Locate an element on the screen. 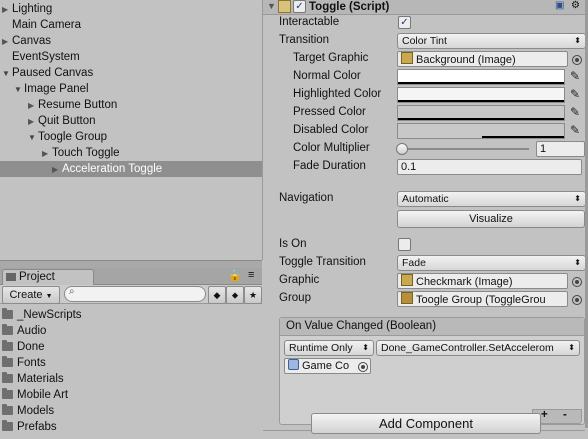  hierarchy-item-touch-toggle: ▶ Touch Toggle is located at coordinates (81, 153).